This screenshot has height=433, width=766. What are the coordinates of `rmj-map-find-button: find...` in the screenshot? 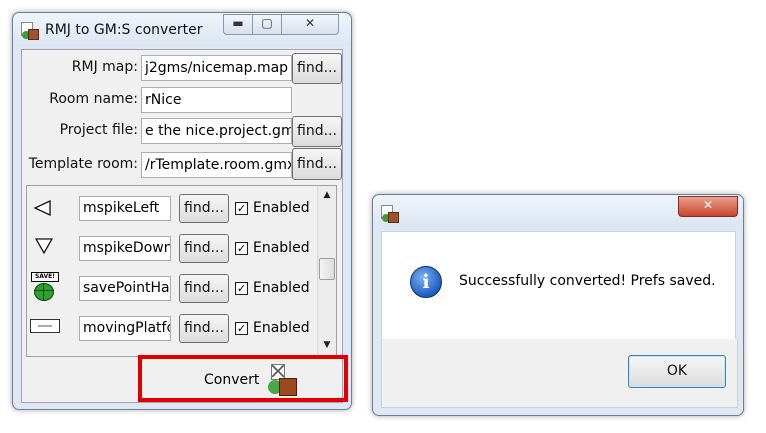 It's located at (317, 68).